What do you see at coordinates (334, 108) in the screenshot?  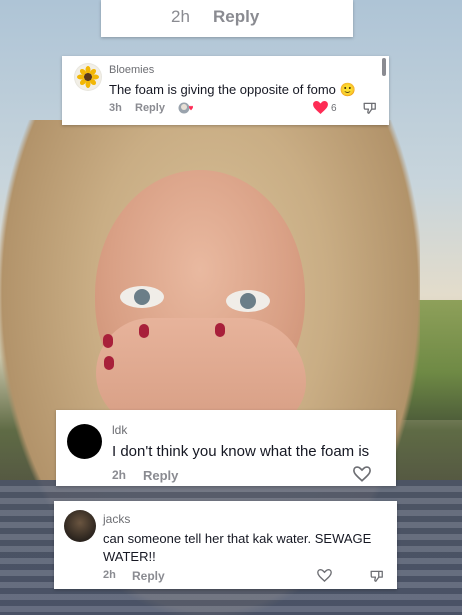 I see `like-count: 6` at bounding box center [334, 108].